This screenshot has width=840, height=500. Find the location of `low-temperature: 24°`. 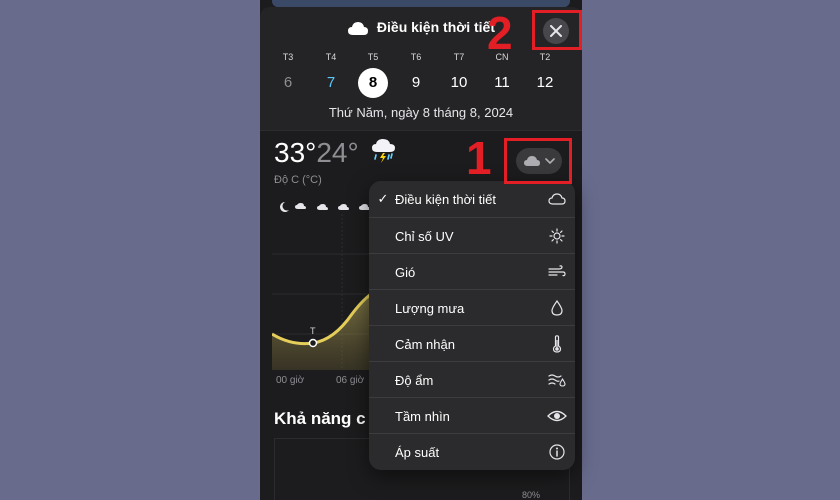

low-temperature: 24° is located at coordinates (337, 152).